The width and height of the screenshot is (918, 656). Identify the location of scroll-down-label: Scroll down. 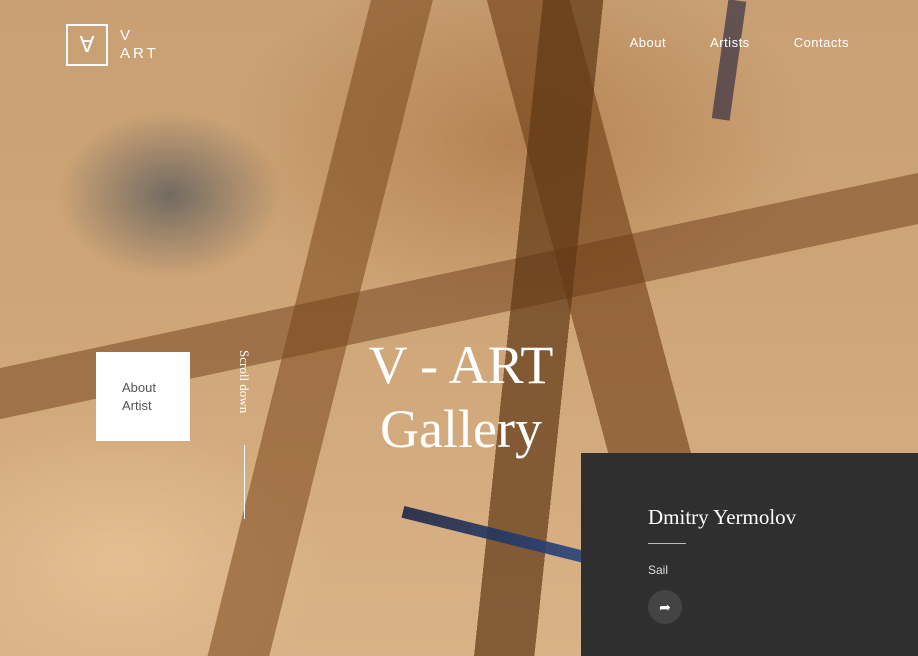
(244, 381).